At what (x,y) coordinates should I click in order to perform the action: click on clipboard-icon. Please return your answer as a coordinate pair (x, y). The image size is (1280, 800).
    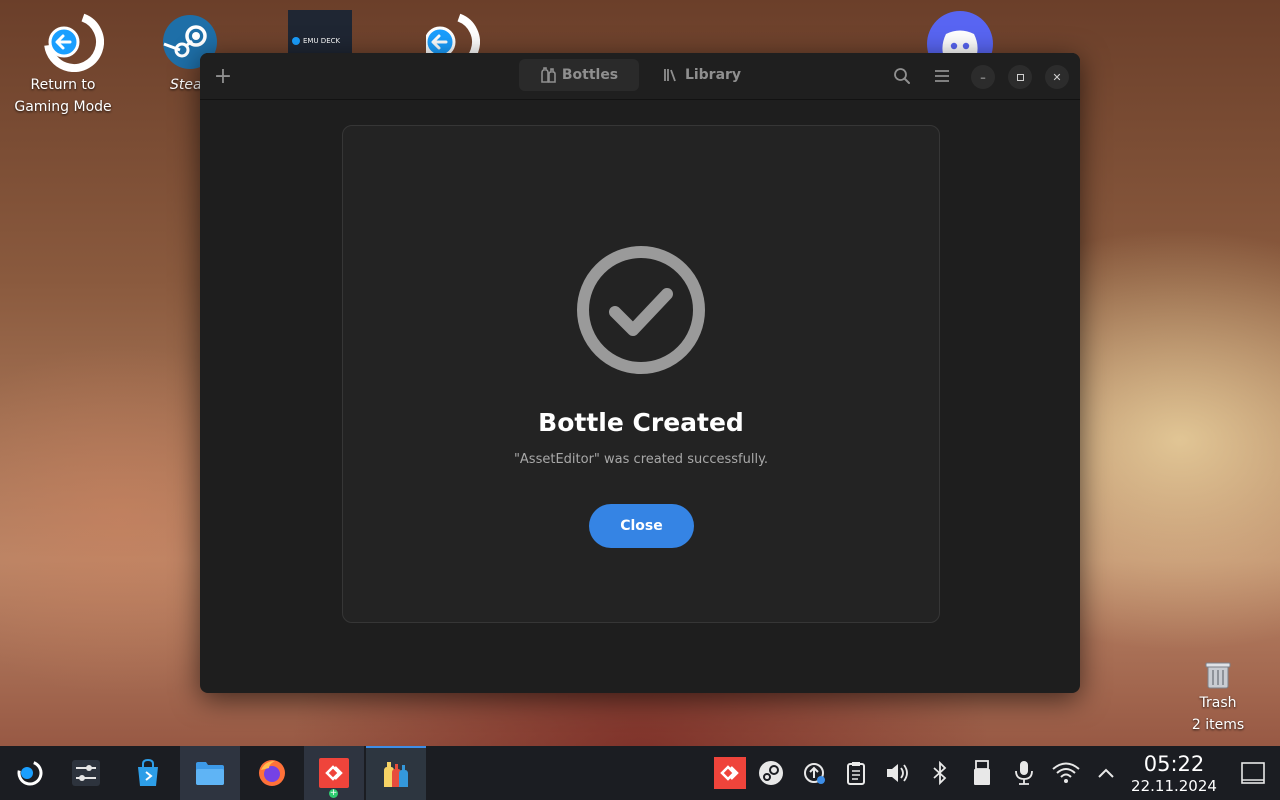
    Looking at the image, I should click on (856, 773).